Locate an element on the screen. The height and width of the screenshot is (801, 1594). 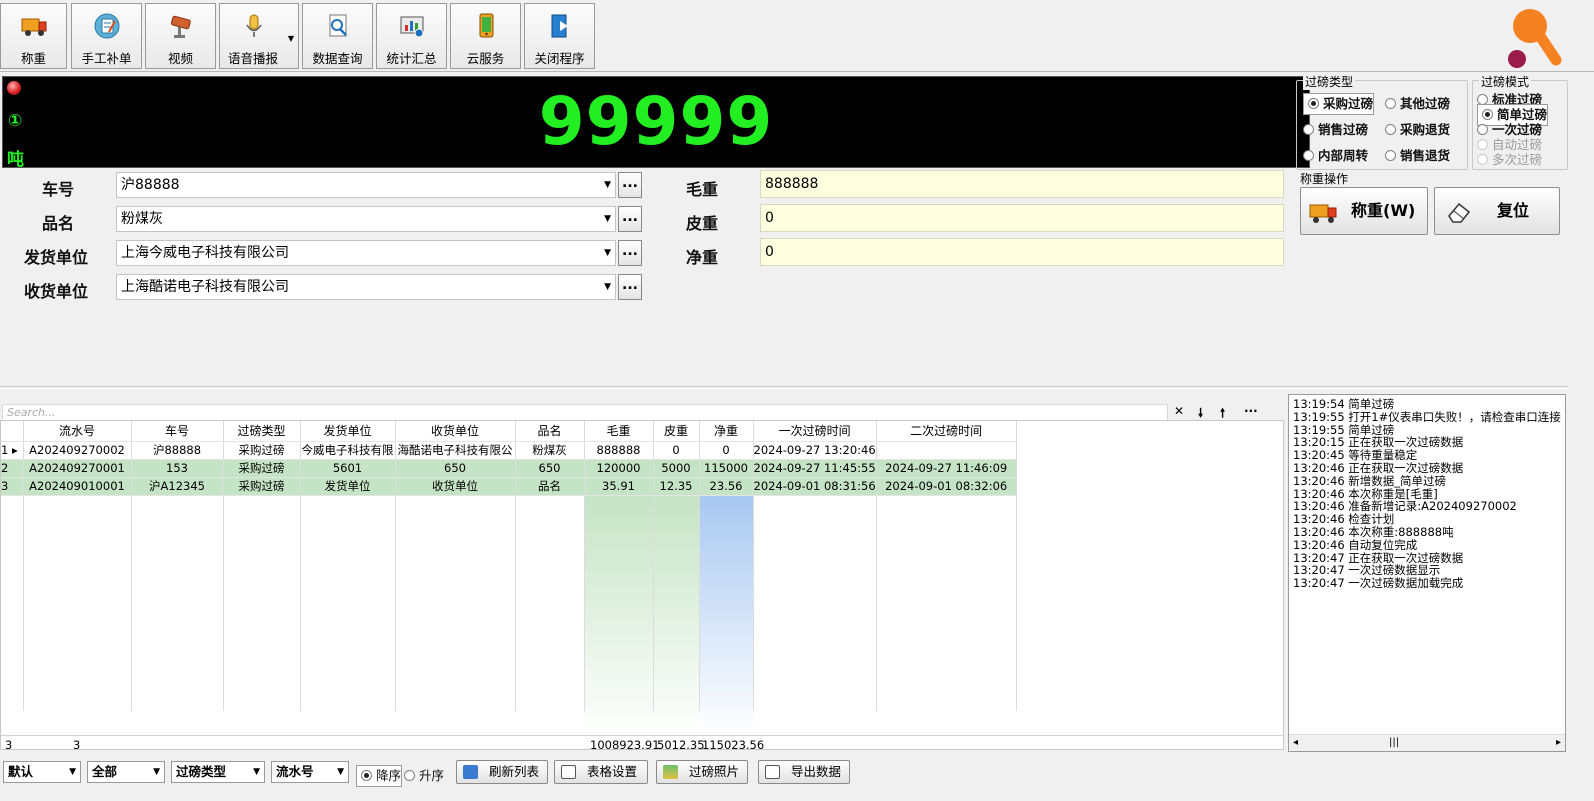
col-header-gross: 毛重 is located at coordinates (619, 431).